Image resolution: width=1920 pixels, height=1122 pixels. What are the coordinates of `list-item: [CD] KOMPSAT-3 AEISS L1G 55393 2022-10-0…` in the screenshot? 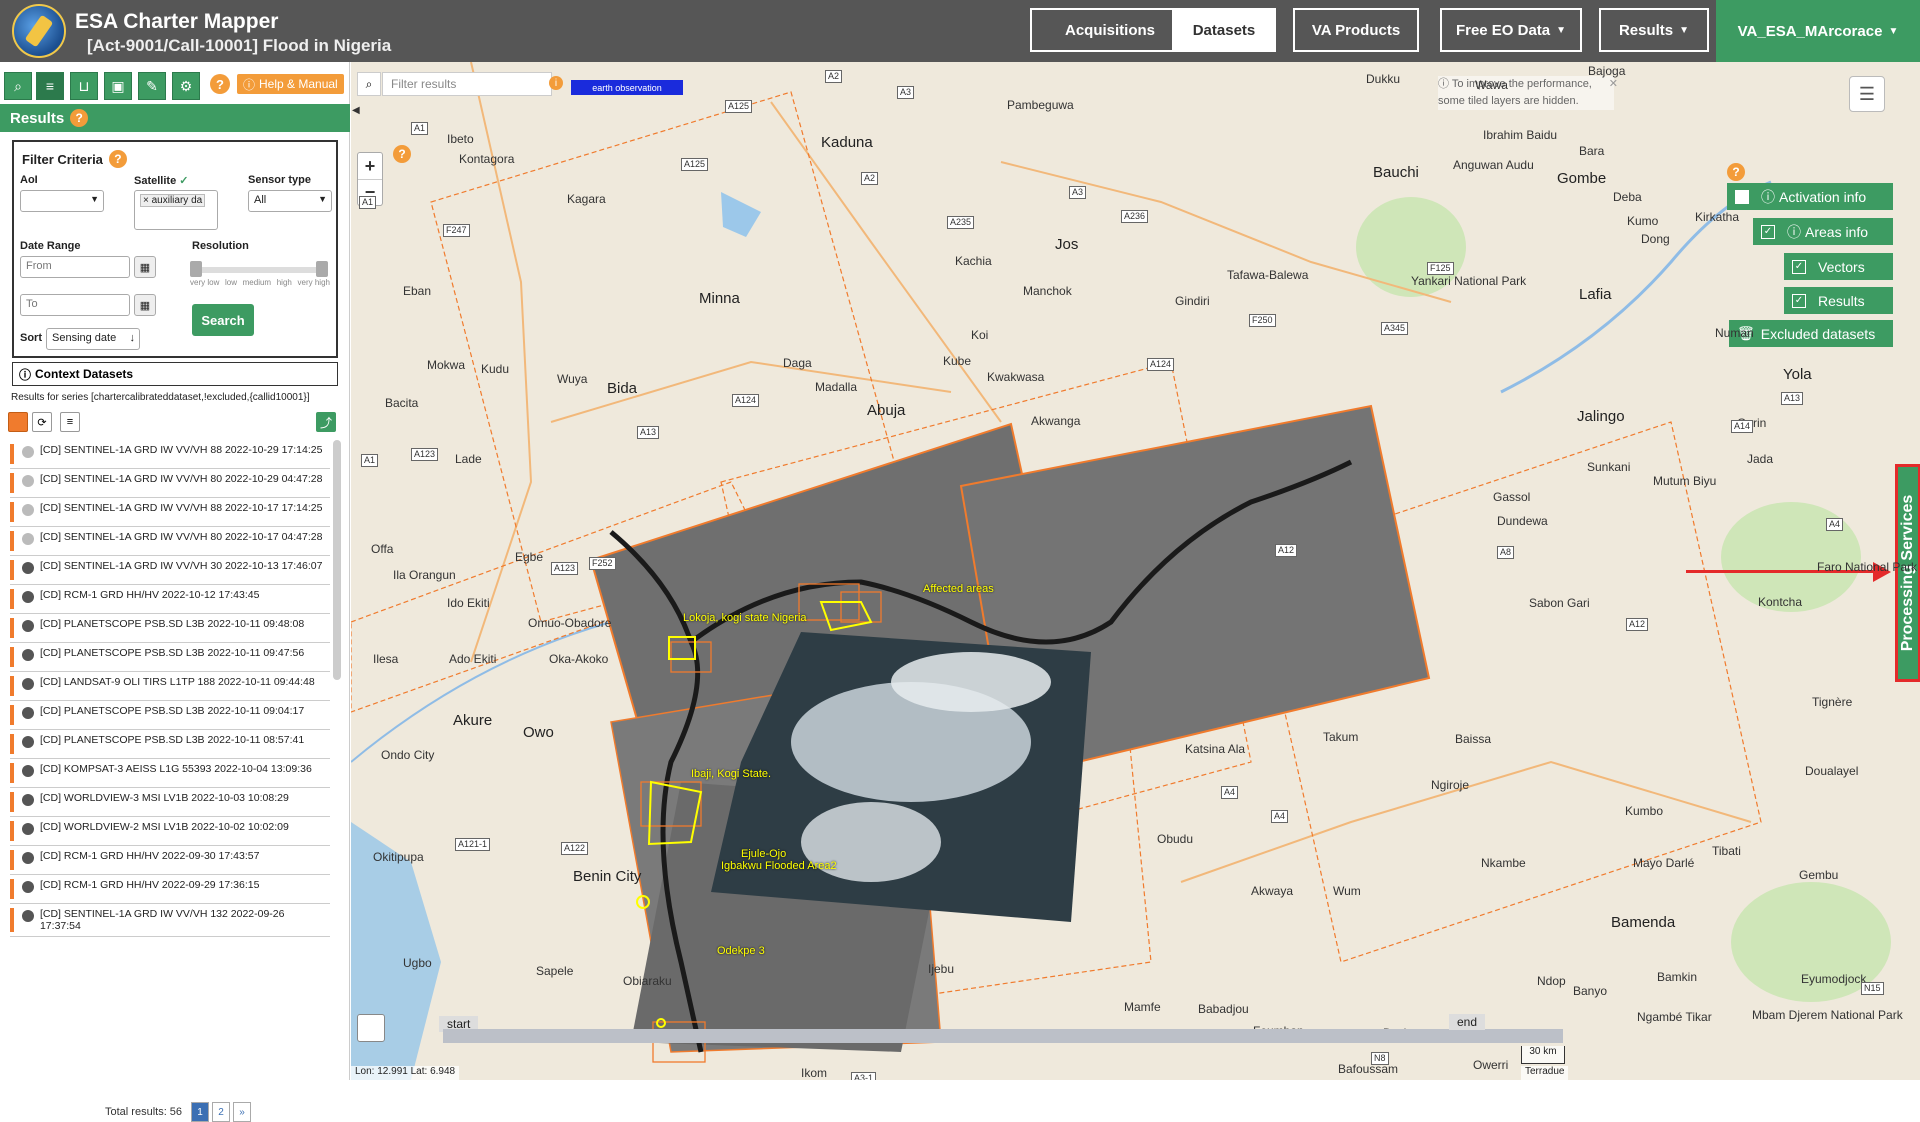 It's located at (170, 773).